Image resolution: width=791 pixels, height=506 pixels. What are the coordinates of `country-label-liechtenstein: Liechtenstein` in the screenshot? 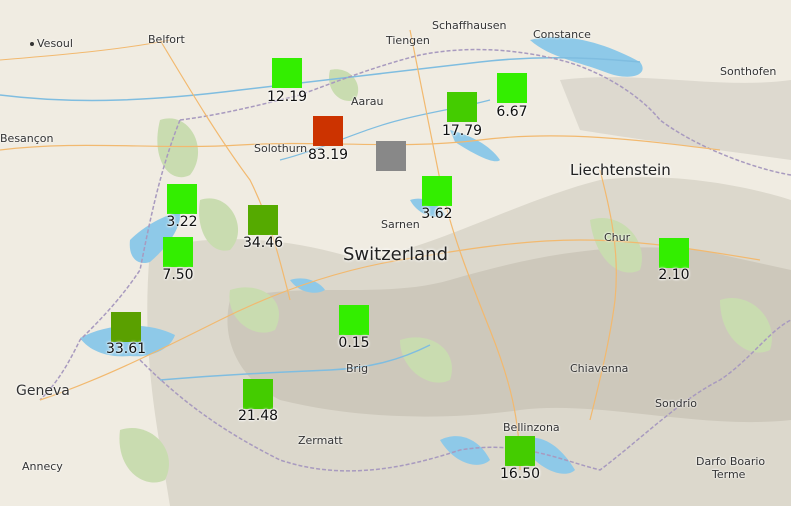 It's located at (620, 170).